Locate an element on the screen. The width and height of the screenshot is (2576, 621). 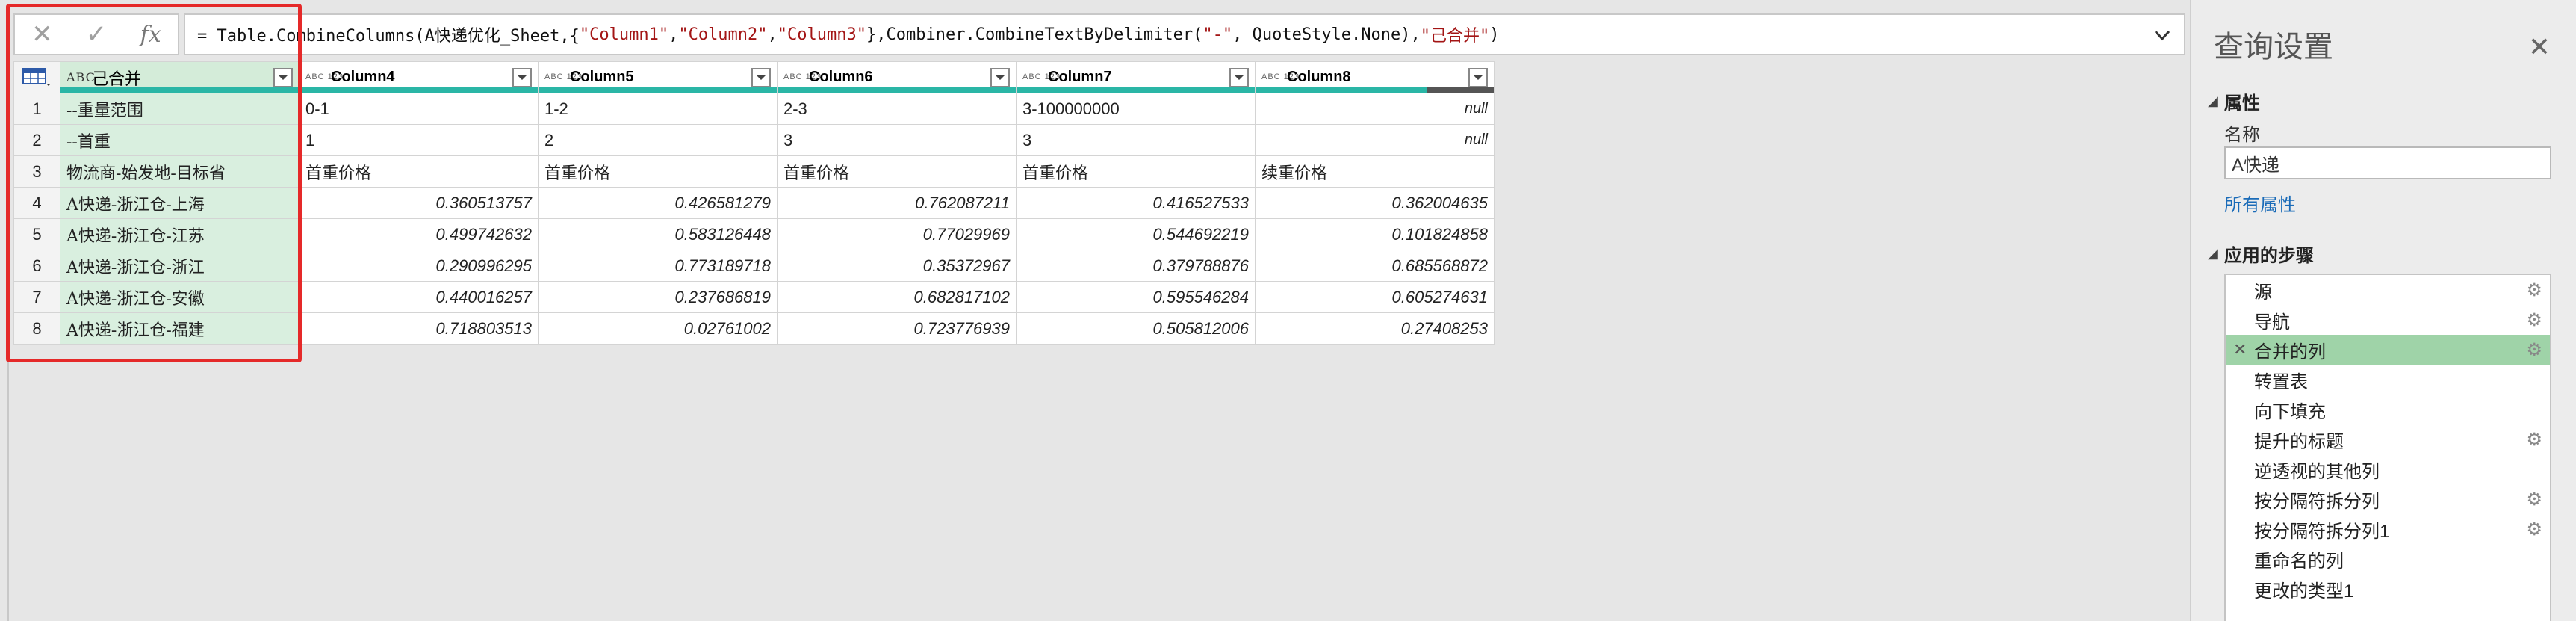
table-cell: 2-3 is located at coordinates (897, 109).